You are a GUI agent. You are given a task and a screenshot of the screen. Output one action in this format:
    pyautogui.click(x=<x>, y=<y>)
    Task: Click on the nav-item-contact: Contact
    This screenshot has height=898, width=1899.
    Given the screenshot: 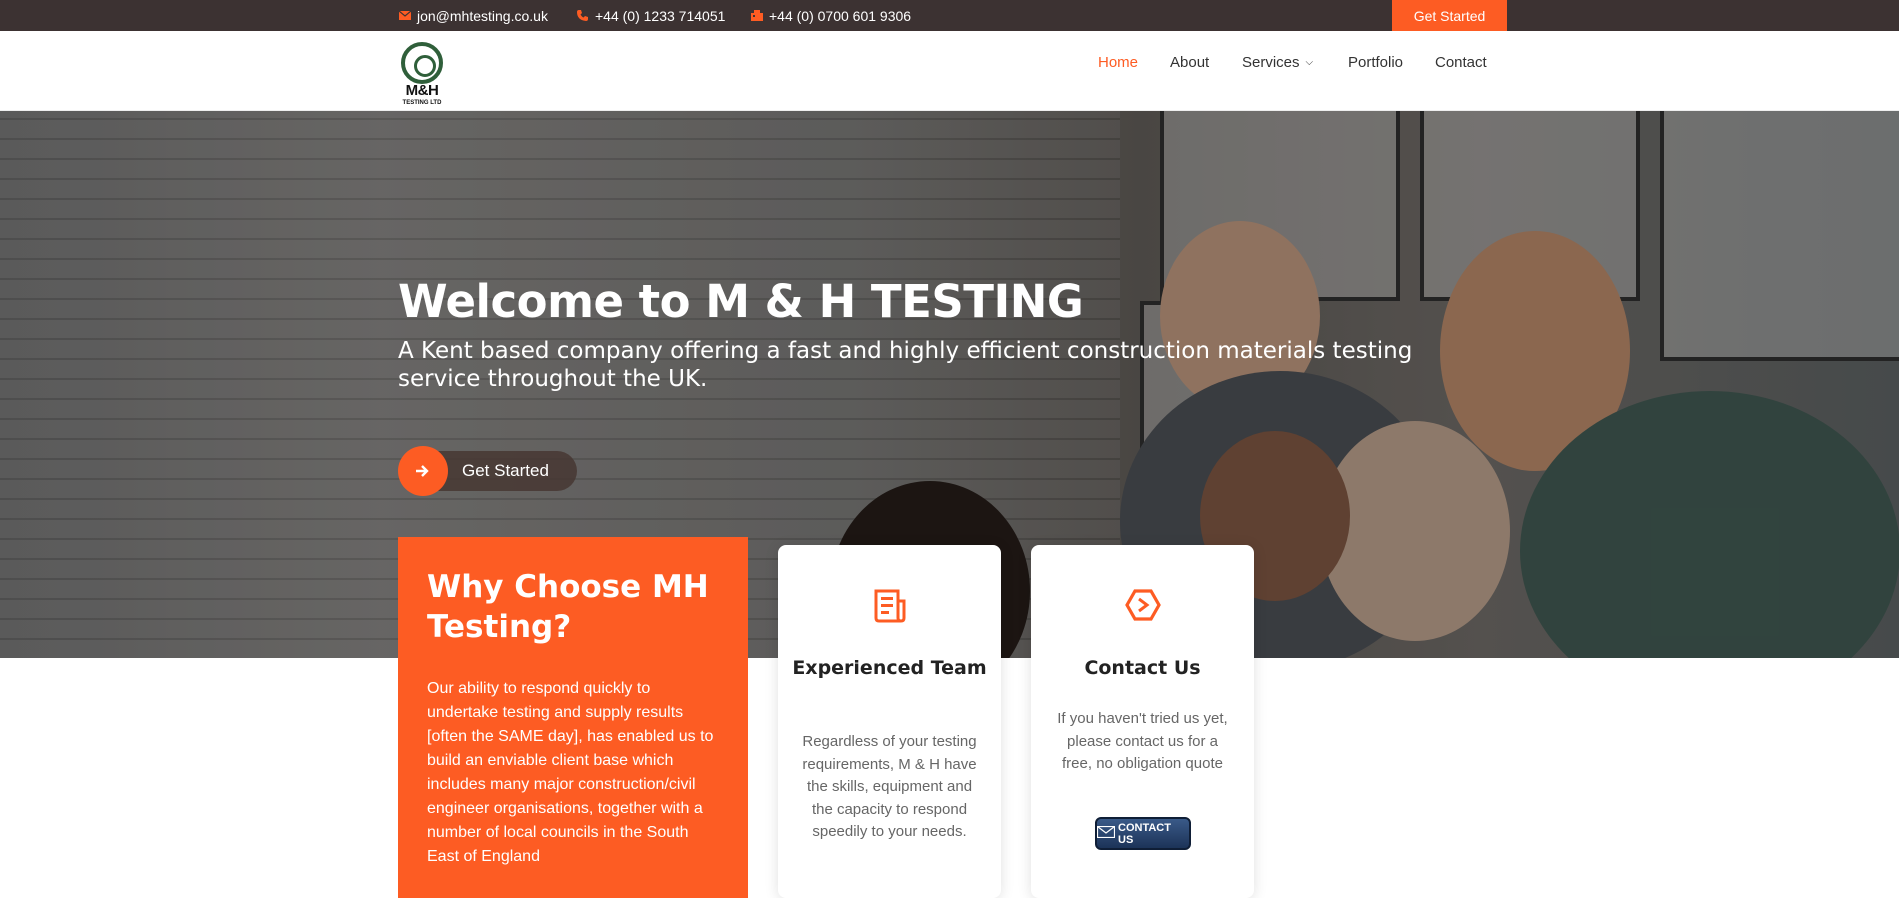 What is the action you would take?
    pyautogui.click(x=1461, y=62)
    